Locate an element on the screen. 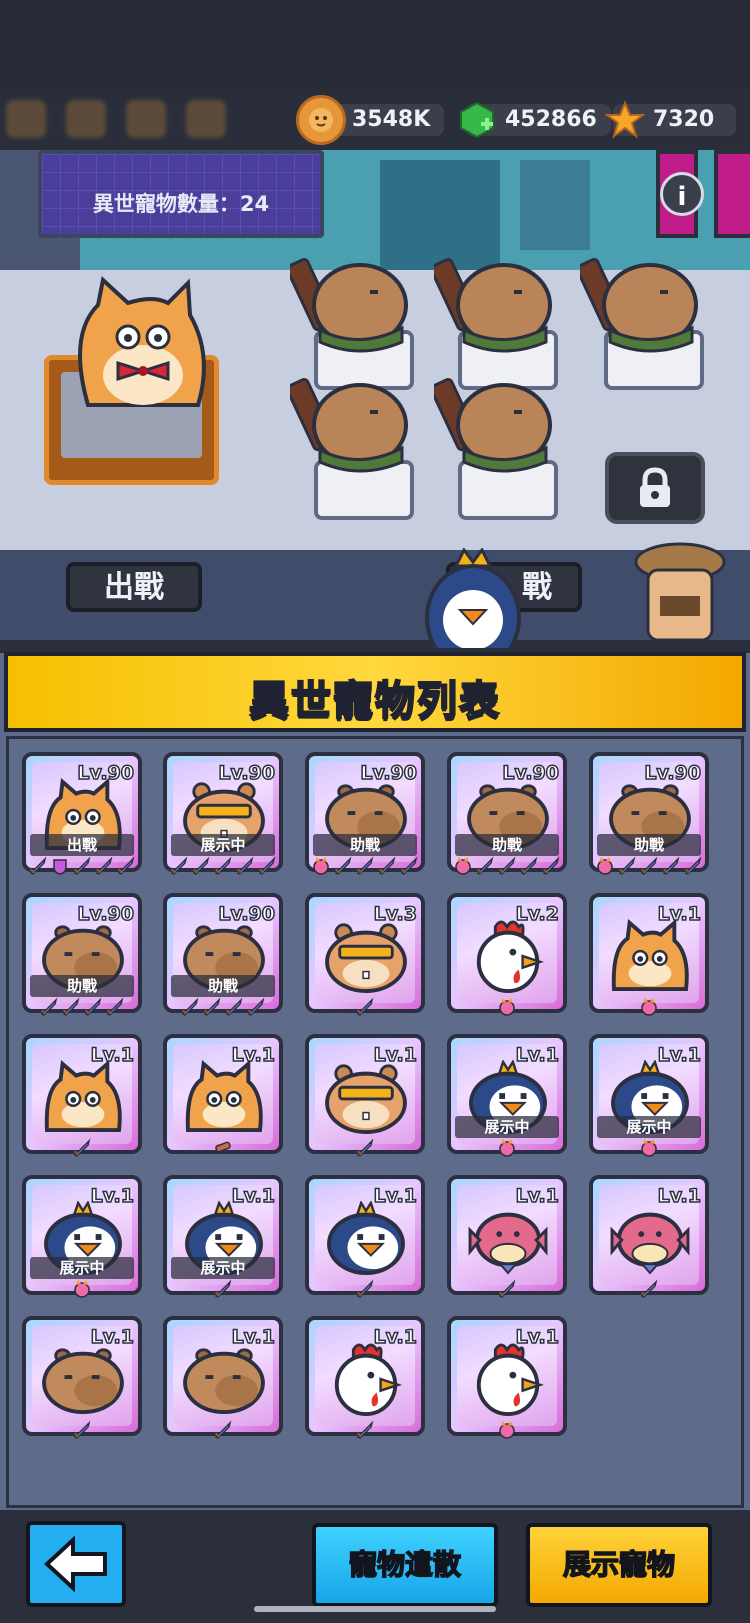 The width and height of the screenshot is (750, 1623). pet-card-rooster: Lv.2 is located at coordinates (507, 954).